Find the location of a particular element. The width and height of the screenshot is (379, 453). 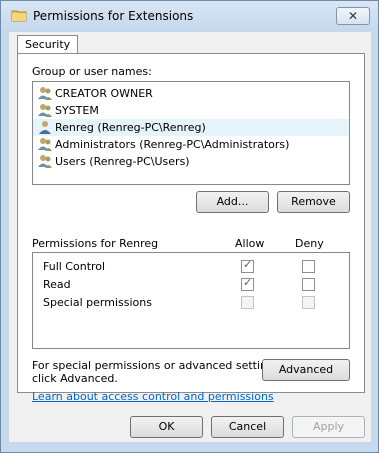

folder-icon is located at coordinates (19, 16).